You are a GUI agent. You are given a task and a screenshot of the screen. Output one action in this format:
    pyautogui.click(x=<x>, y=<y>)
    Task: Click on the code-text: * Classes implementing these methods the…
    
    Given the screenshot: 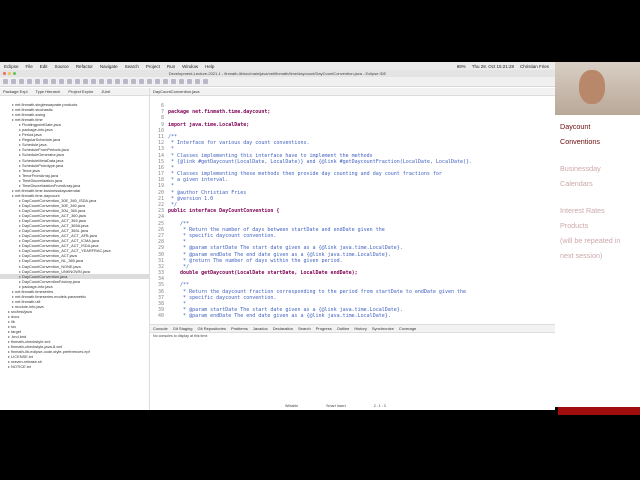 What is the action you would take?
    pyautogui.click(x=305, y=174)
    